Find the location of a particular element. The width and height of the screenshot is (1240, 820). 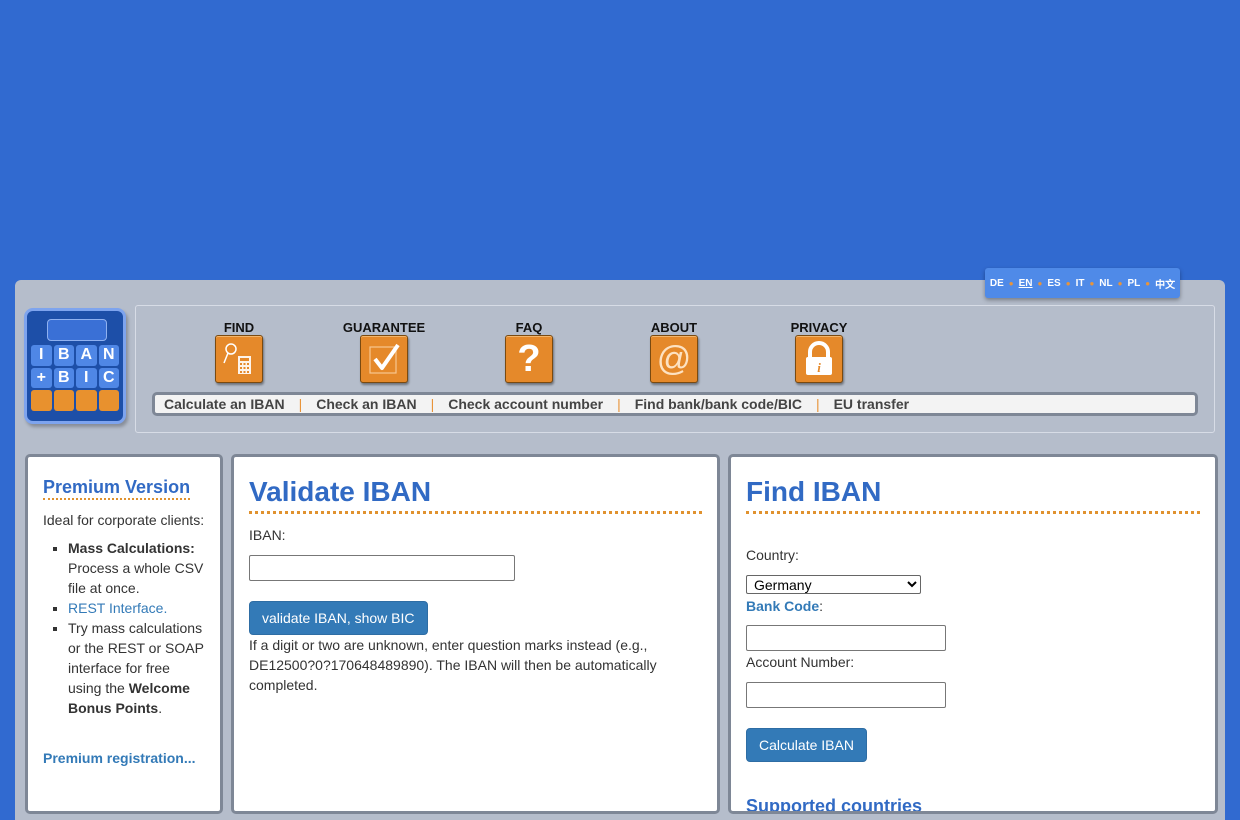

lang-zh: 中文 is located at coordinates (1165, 283).